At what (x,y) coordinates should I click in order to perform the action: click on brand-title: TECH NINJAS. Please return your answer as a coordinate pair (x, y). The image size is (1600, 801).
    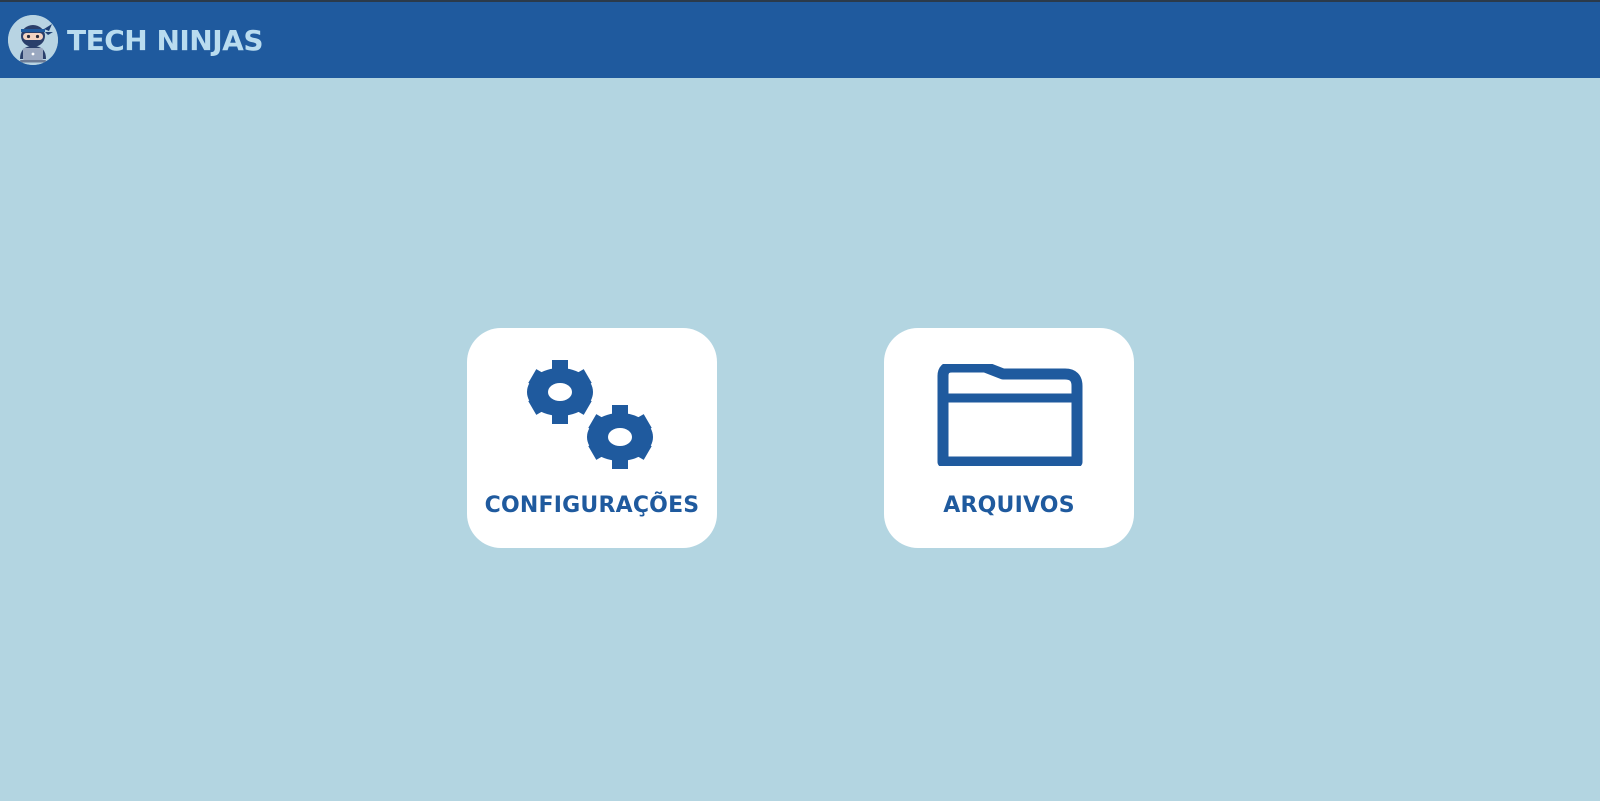
    Looking at the image, I should click on (165, 40).